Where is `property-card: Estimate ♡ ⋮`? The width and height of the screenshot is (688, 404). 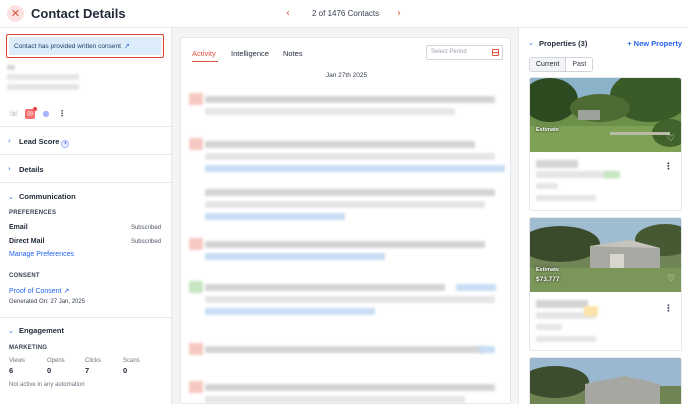
property-card: Estimate ♡ ⋮ is located at coordinates (605, 144).